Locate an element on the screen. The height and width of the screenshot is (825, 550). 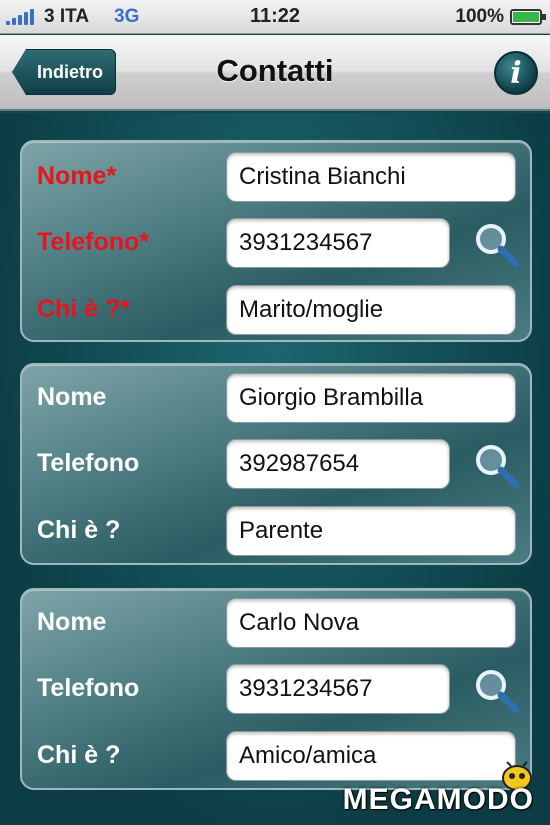
name-field: Cristina Bianchi is located at coordinates (371, 177).